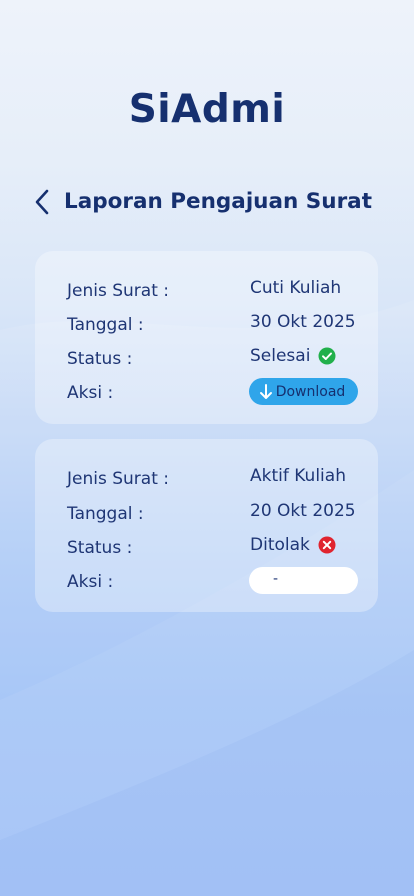 This screenshot has width=414, height=896. Describe the element at coordinates (265, 391) in the screenshot. I see `arrow-down-icon` at that location.